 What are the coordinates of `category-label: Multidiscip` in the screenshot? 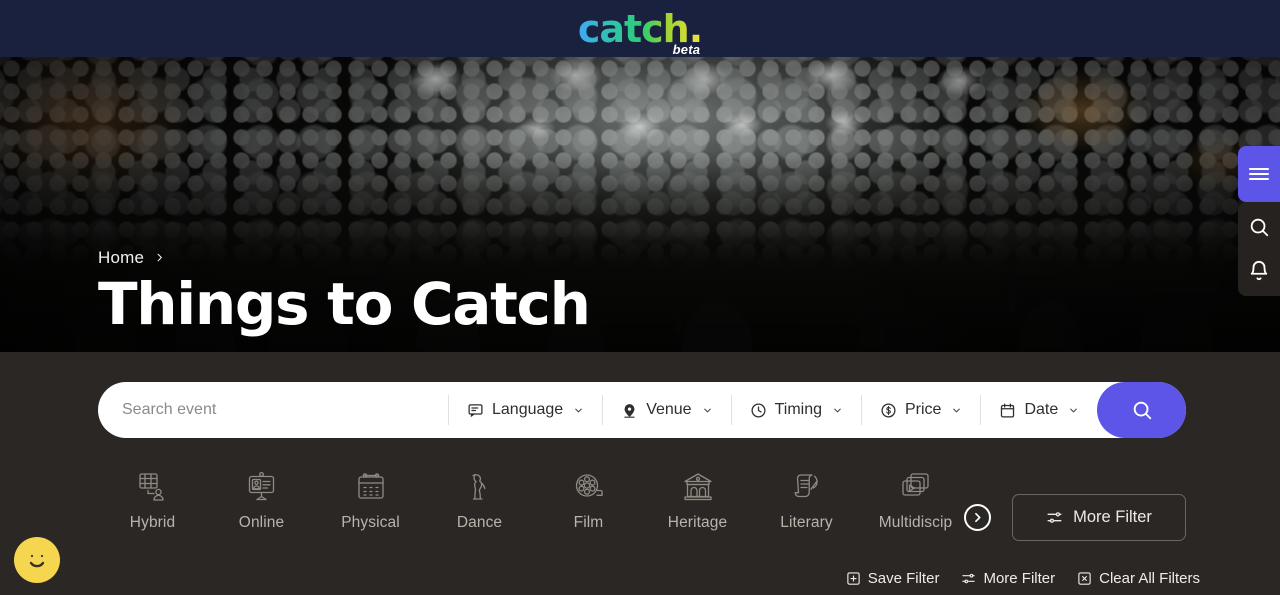 It's located at (915, 522).